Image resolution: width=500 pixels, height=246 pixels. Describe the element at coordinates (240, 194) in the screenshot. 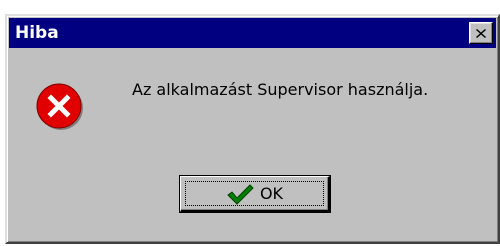

I see `checkmark-icon` at that location.